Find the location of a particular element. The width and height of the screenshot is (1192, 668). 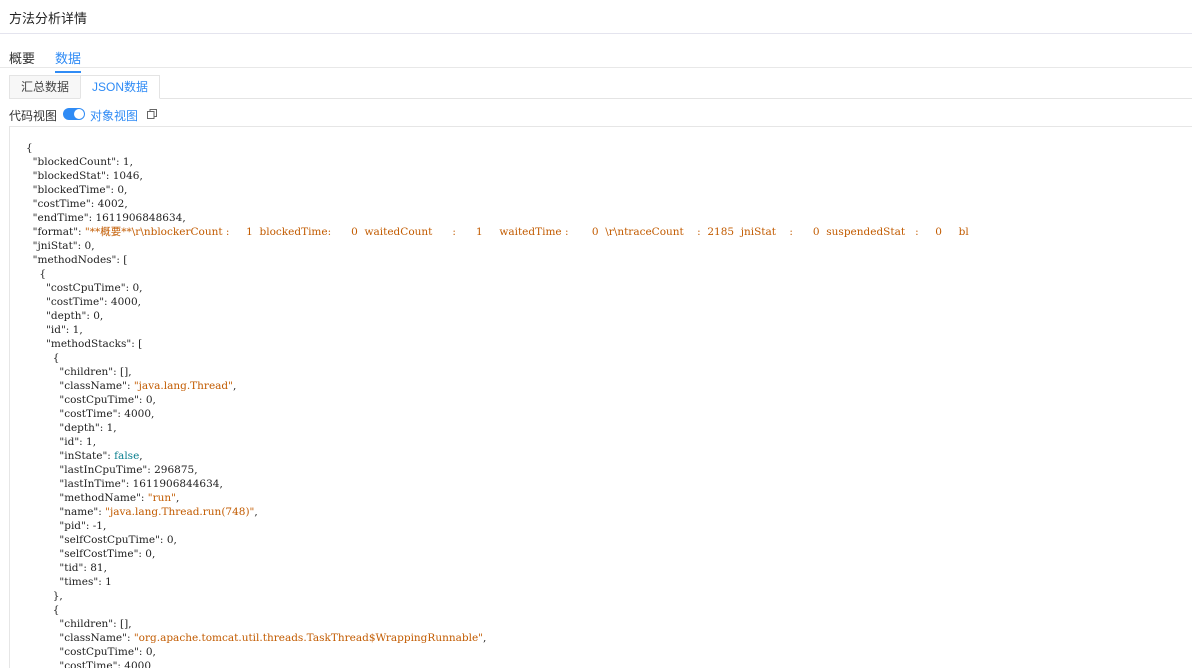

tab-data: 数据 is located at coordinates (68, 60).